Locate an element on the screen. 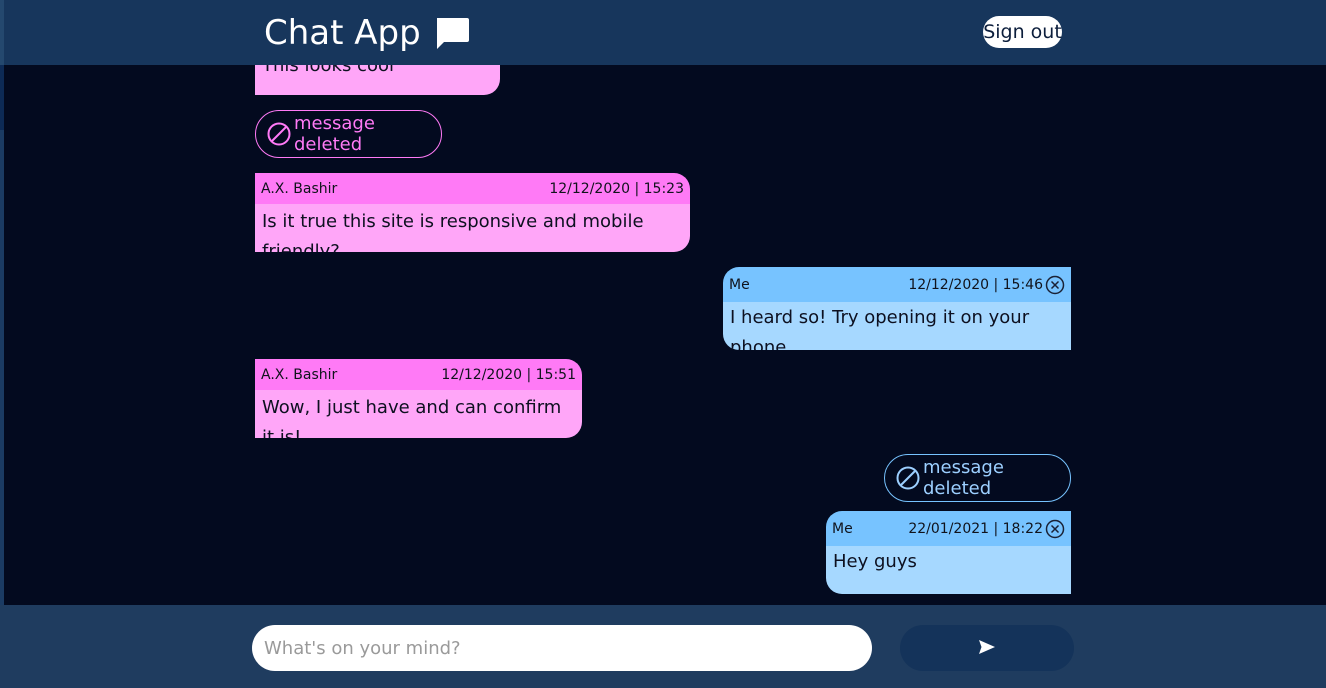 This screenshot has width=1326, height=688. app-header: Chat App Sign out is located at coordinates (663, 32).